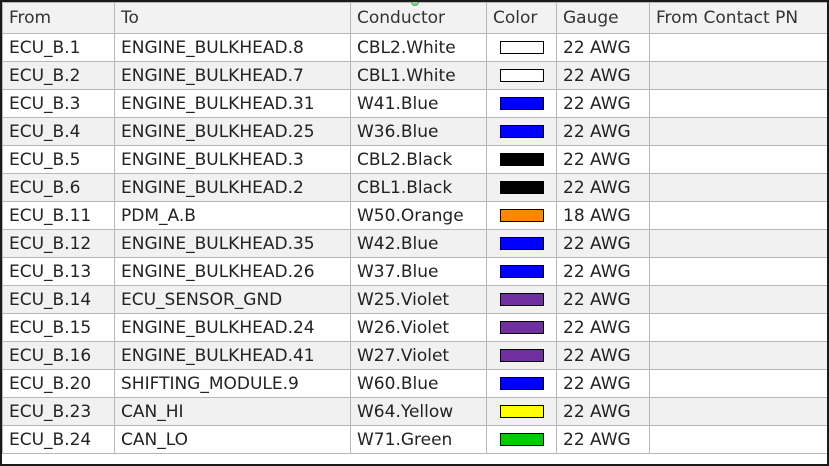  I want to click on cell-from: ECU_B.6, so click(58, 187).